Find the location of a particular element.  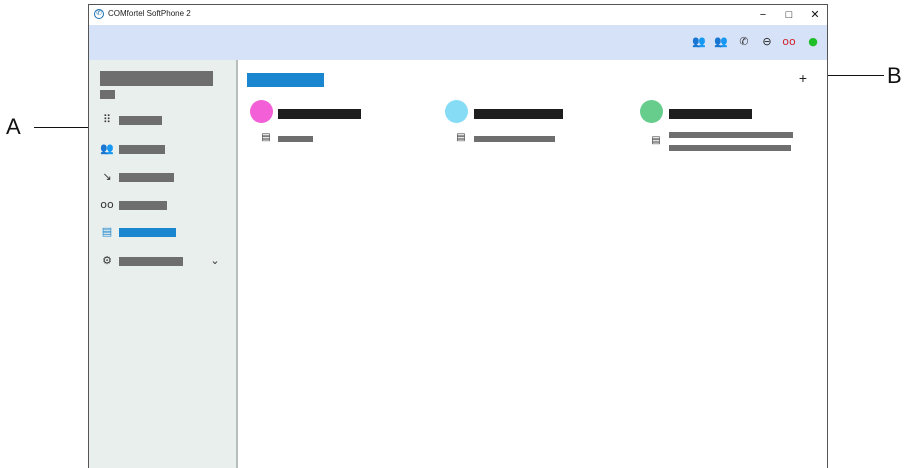

nav-call-history-label is located at coordinates (146, 177).